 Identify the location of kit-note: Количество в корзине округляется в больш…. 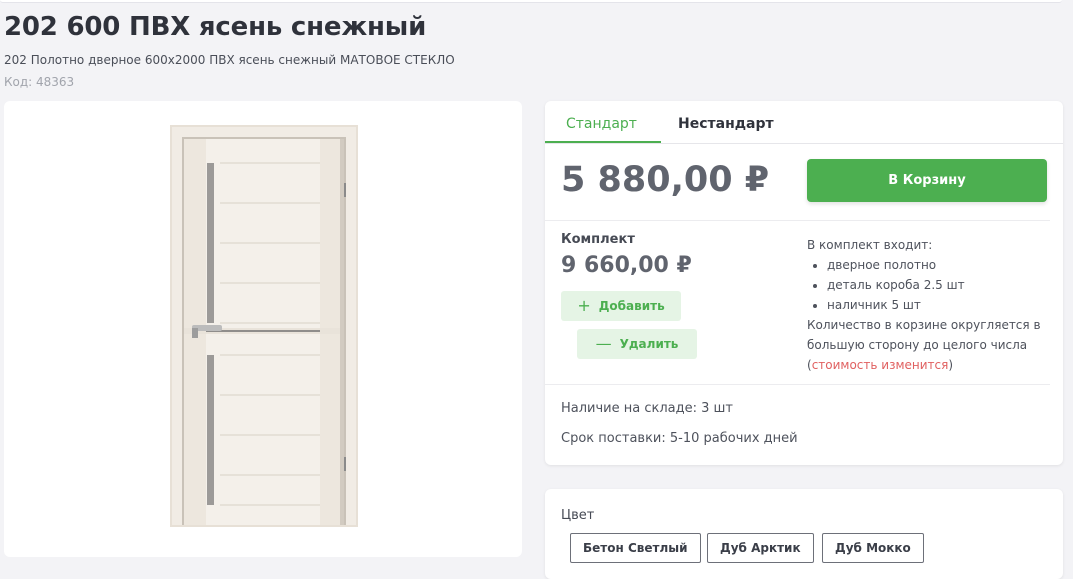
(927, 345).